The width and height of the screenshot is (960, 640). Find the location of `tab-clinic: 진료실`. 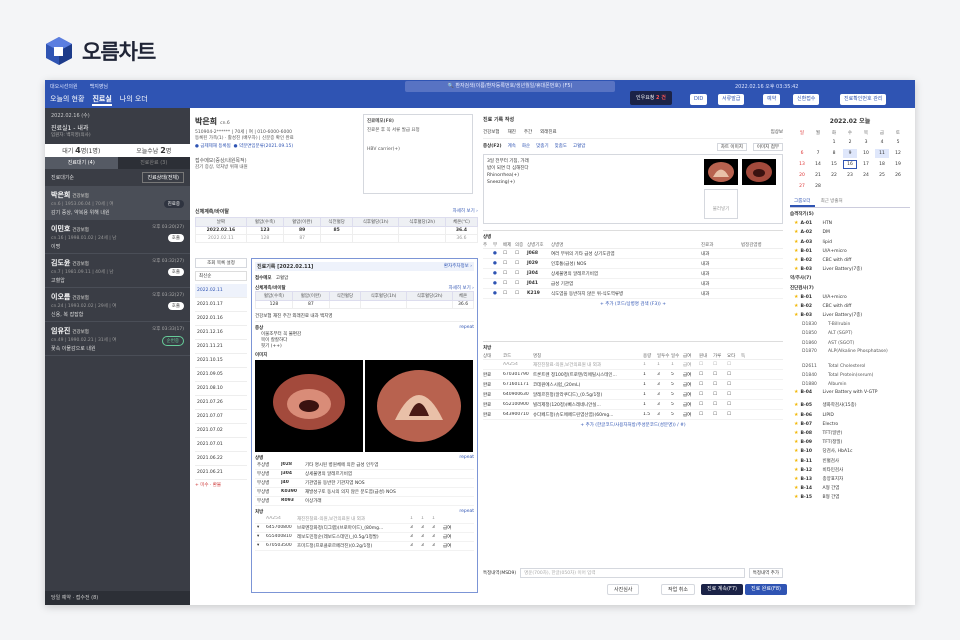

tab-clinic: 진료실 is located at coordinates (102, 100).